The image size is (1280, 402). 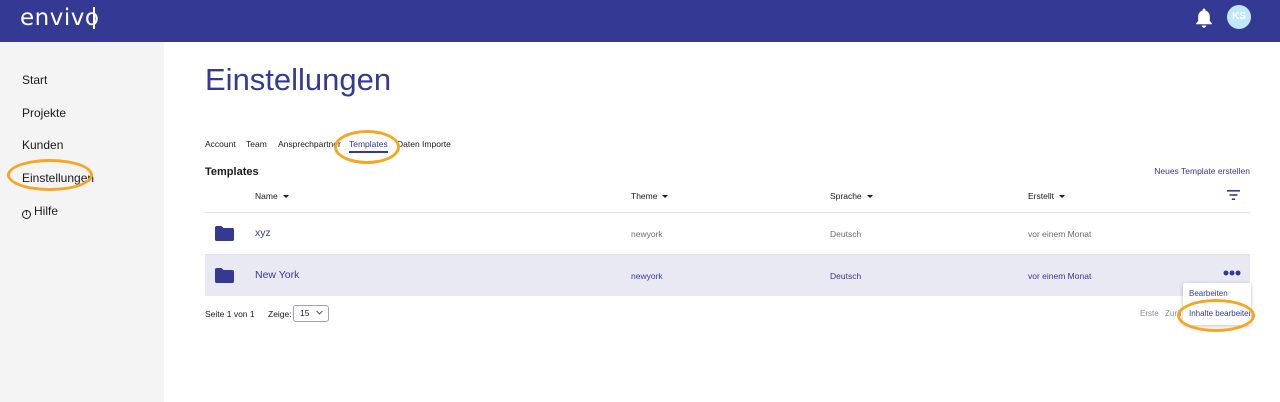 What do you see at coordinates (727, 233) in the screenshot?
I see `table-row: xyz newyork Deutsch vor einem Monat` at bounding box center [727, 233].